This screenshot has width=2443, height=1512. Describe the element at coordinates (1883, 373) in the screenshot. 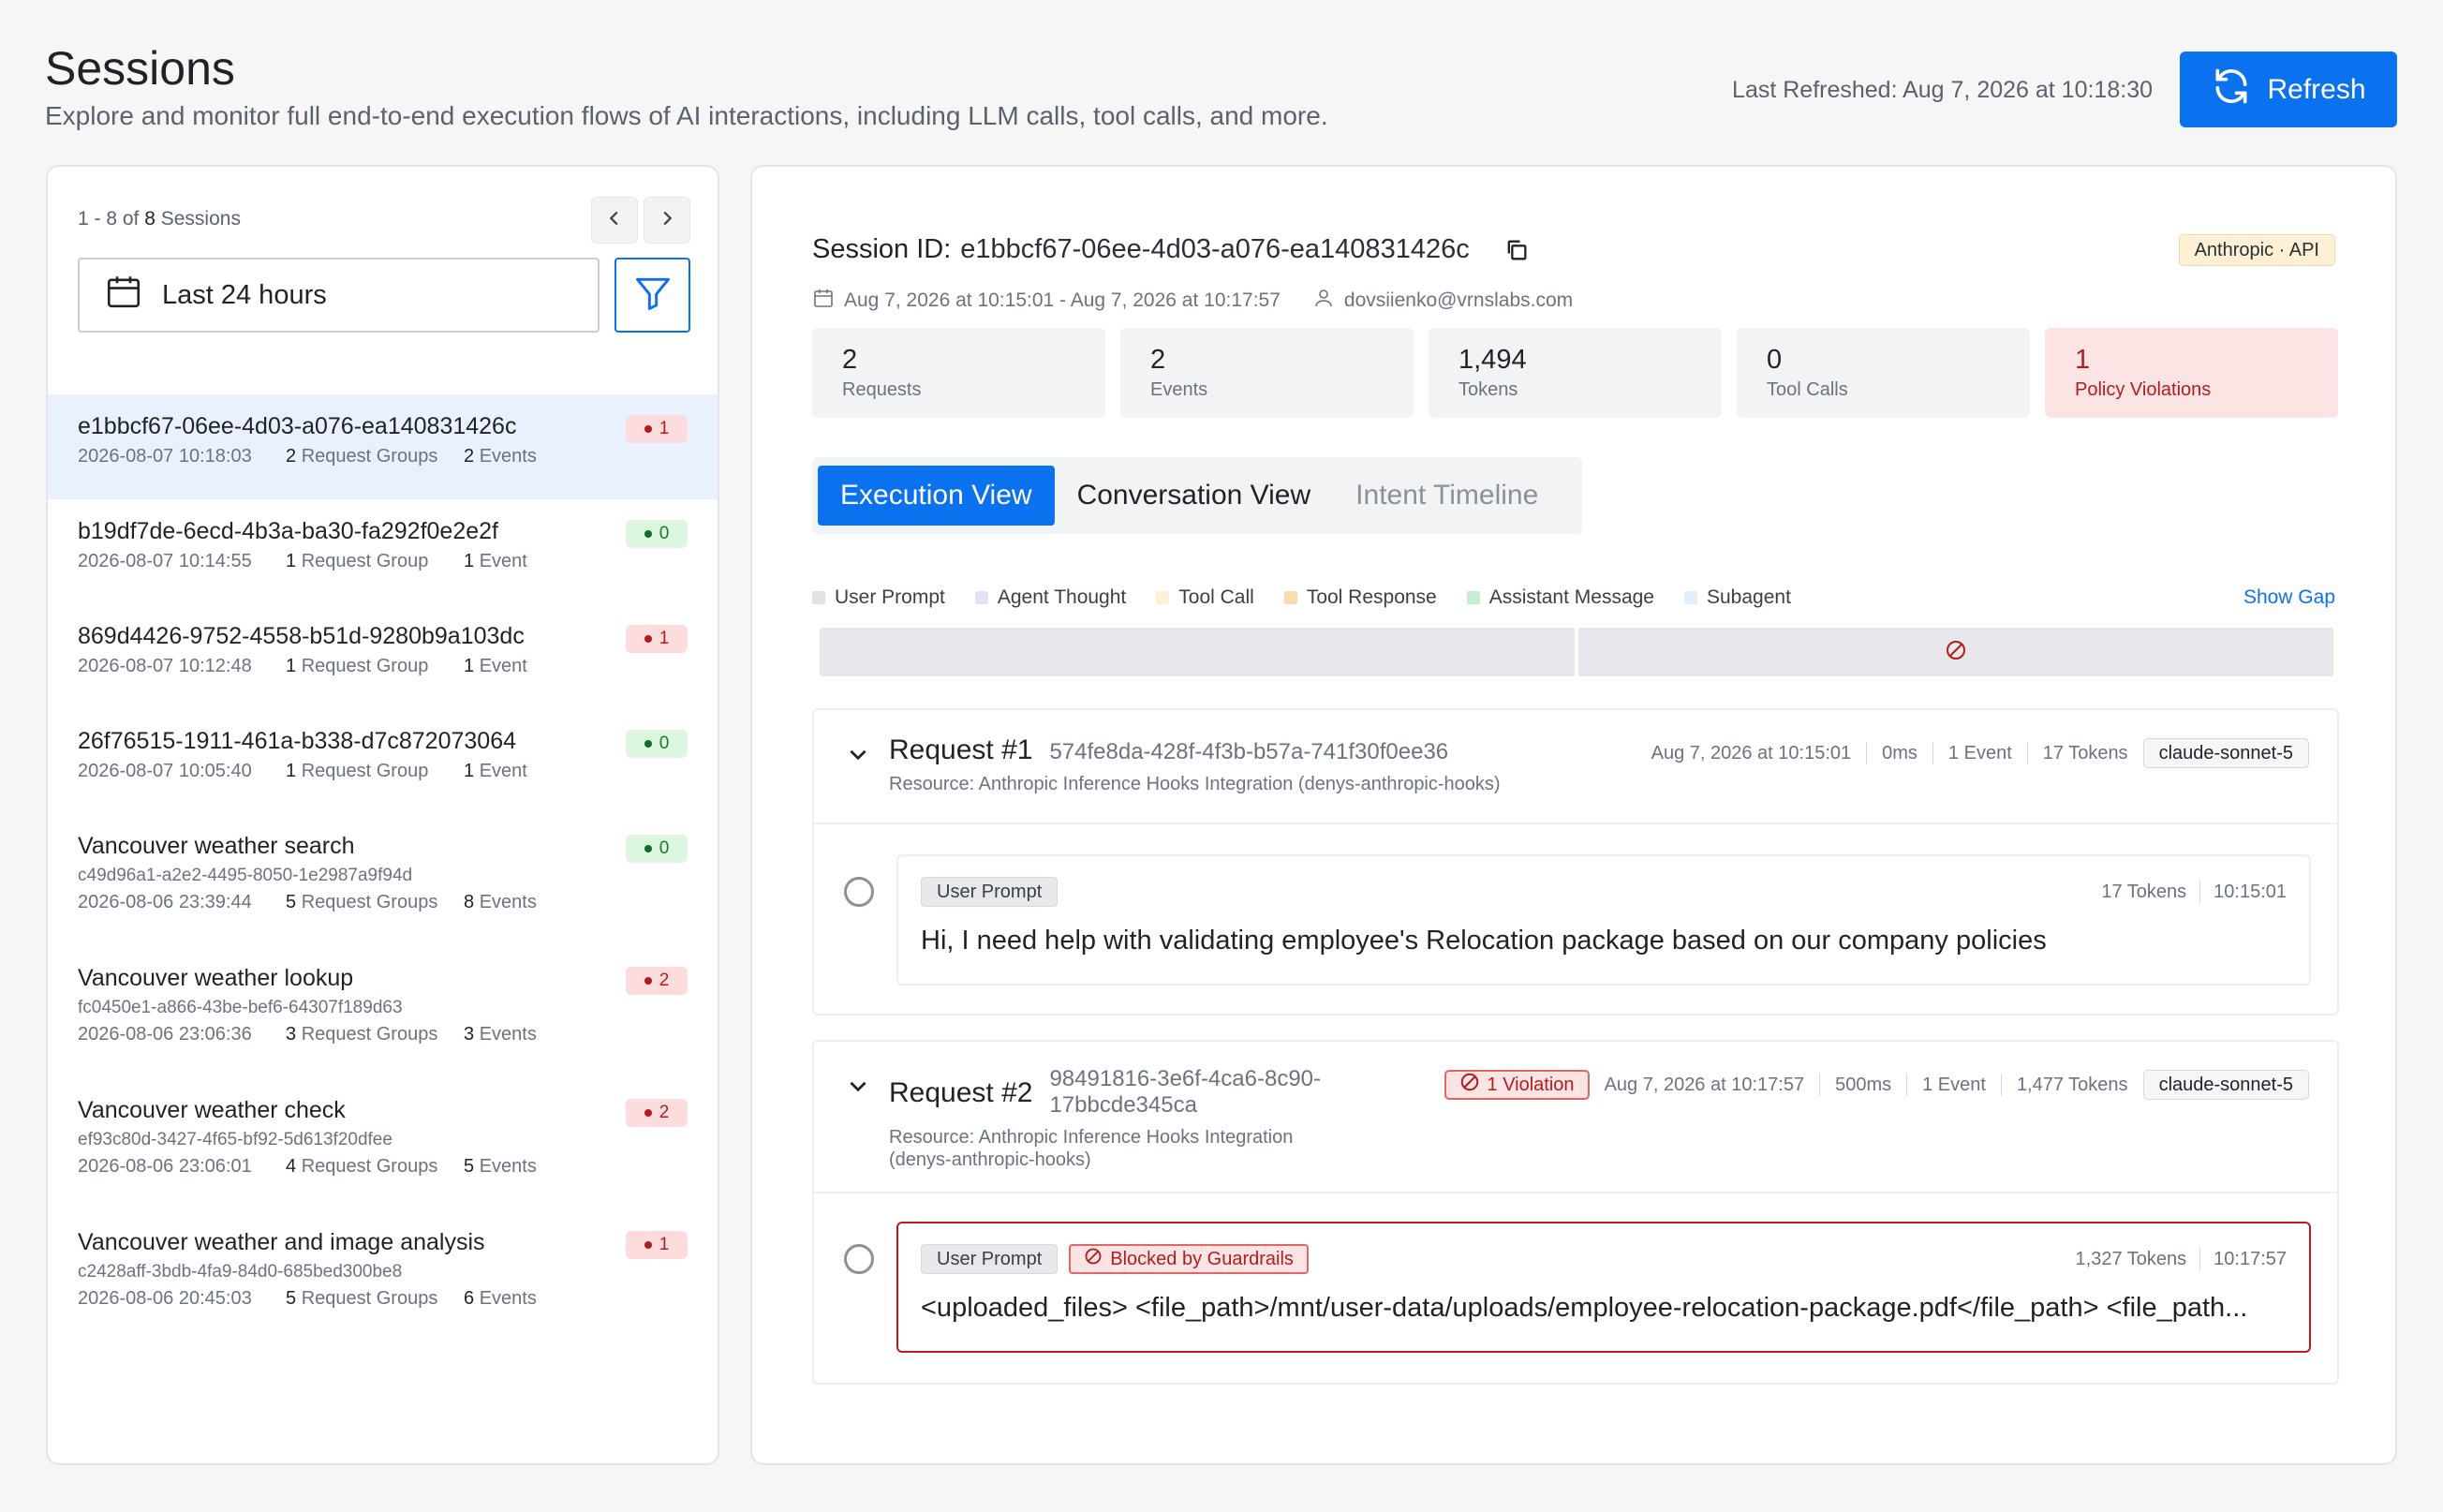

I see `stat-tool-calls: 0 Tool Calls` at that location.